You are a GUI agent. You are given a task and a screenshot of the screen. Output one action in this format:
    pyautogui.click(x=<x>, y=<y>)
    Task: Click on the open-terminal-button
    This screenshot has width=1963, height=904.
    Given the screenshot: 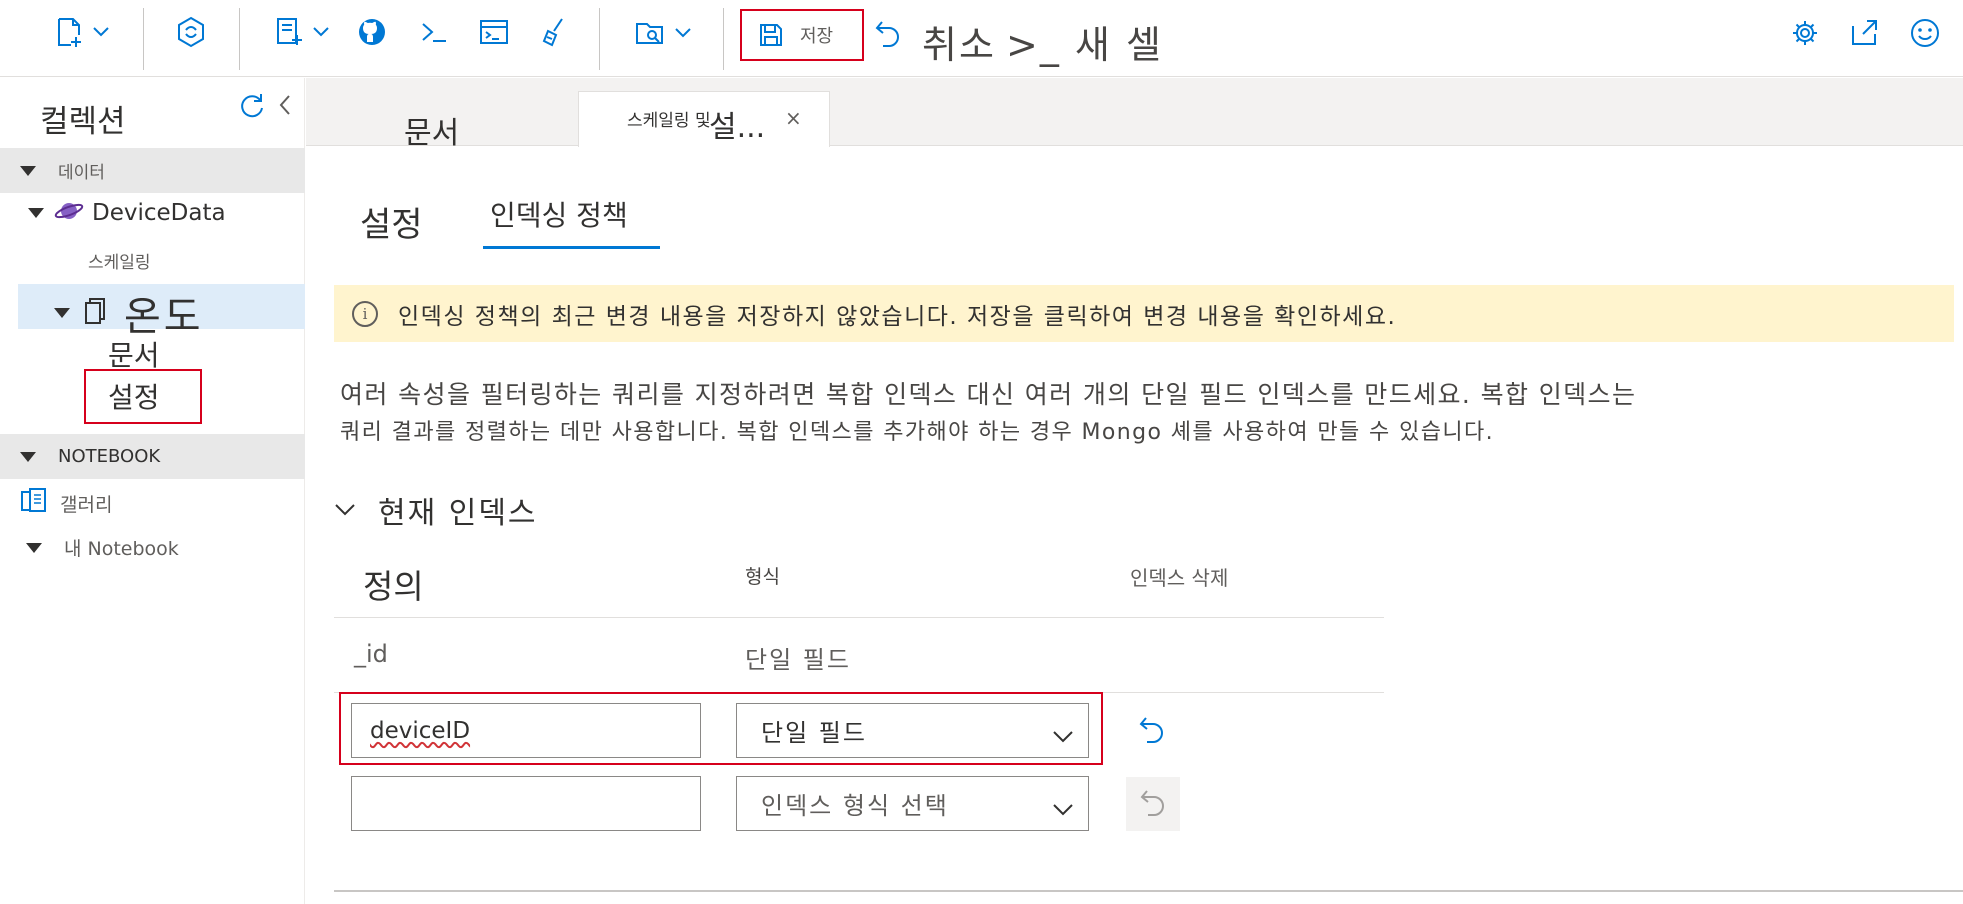 What is the action you would take?
    pyautogui.click(x=494, y=32)
    